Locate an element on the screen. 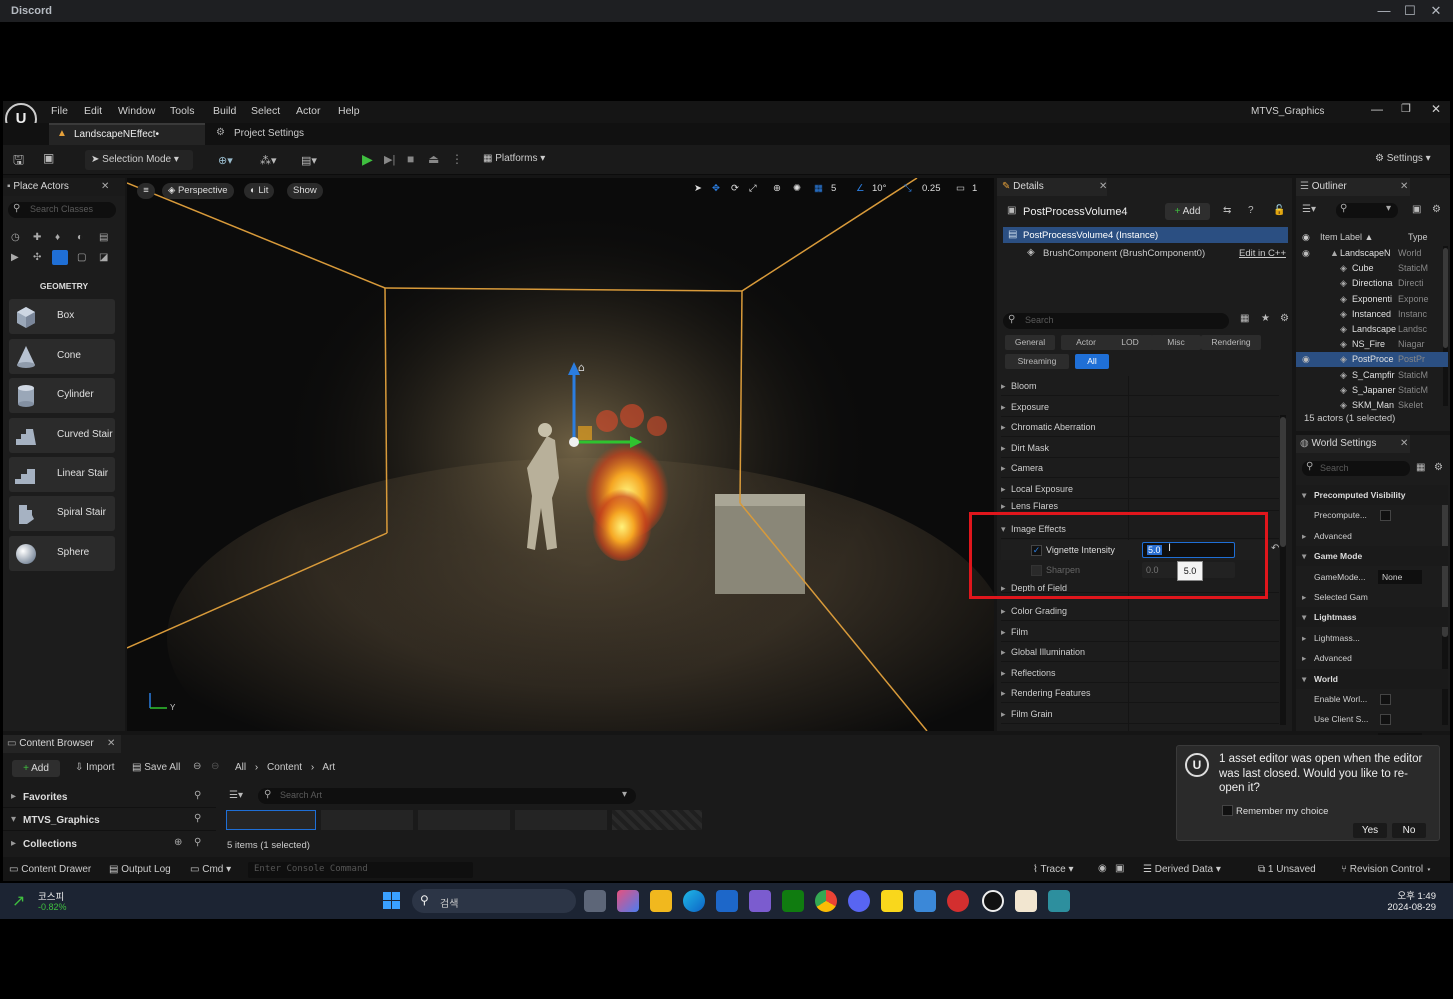 The height and width of the screenshot is (999, 1453). table-view-icon: ▦ is located at coordinates (1420, 467).